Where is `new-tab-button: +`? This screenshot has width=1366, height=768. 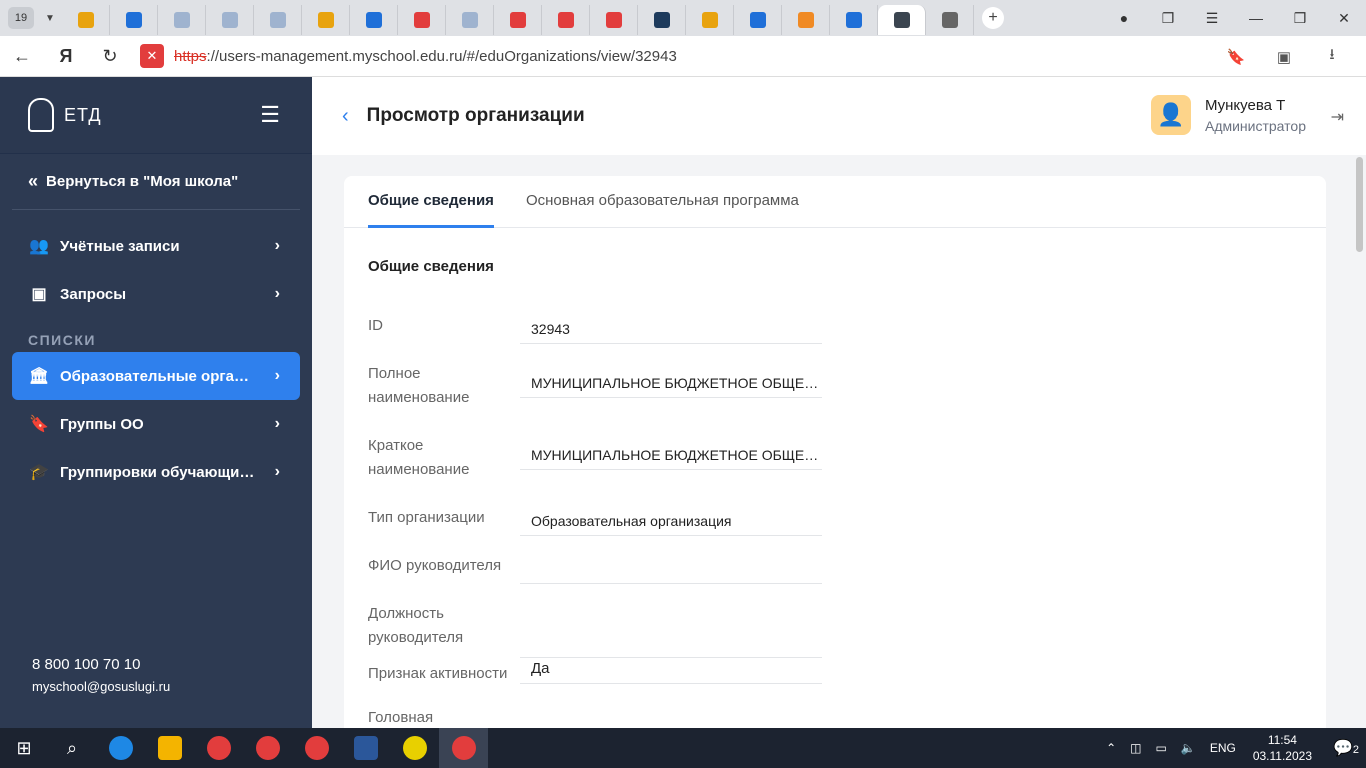 new-tab-button: + is located at coordinates (993, 18).